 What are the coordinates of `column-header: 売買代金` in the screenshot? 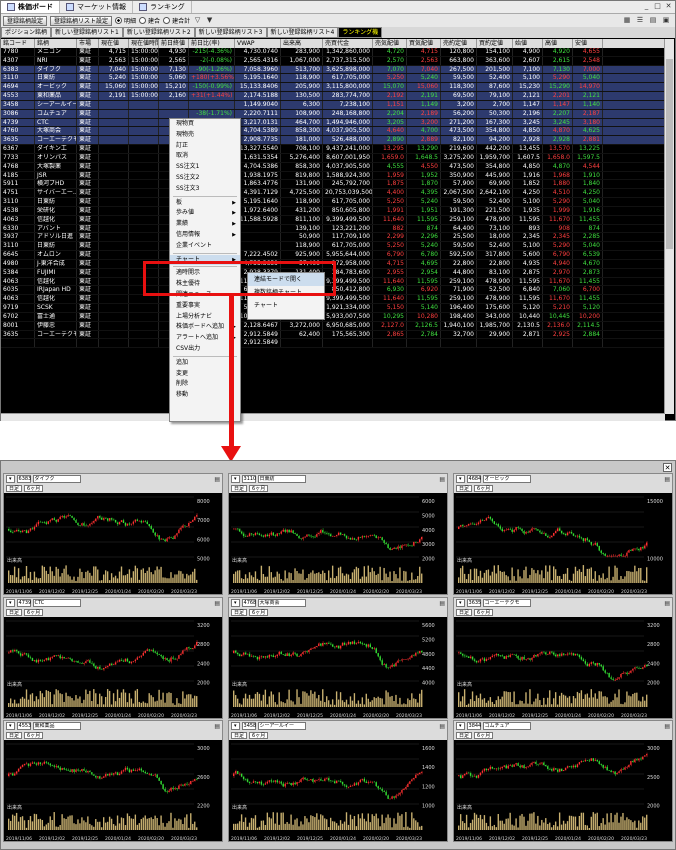 It's located at (348, 43).